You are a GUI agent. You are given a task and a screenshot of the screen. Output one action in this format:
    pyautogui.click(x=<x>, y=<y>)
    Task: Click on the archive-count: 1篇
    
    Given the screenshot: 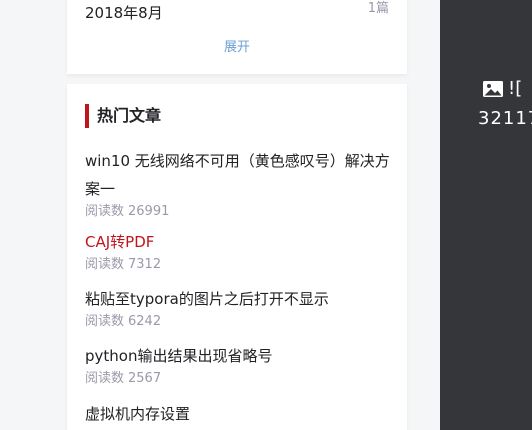 What is the action you would take?
    pyautogui.click(x=378, y=8)
    